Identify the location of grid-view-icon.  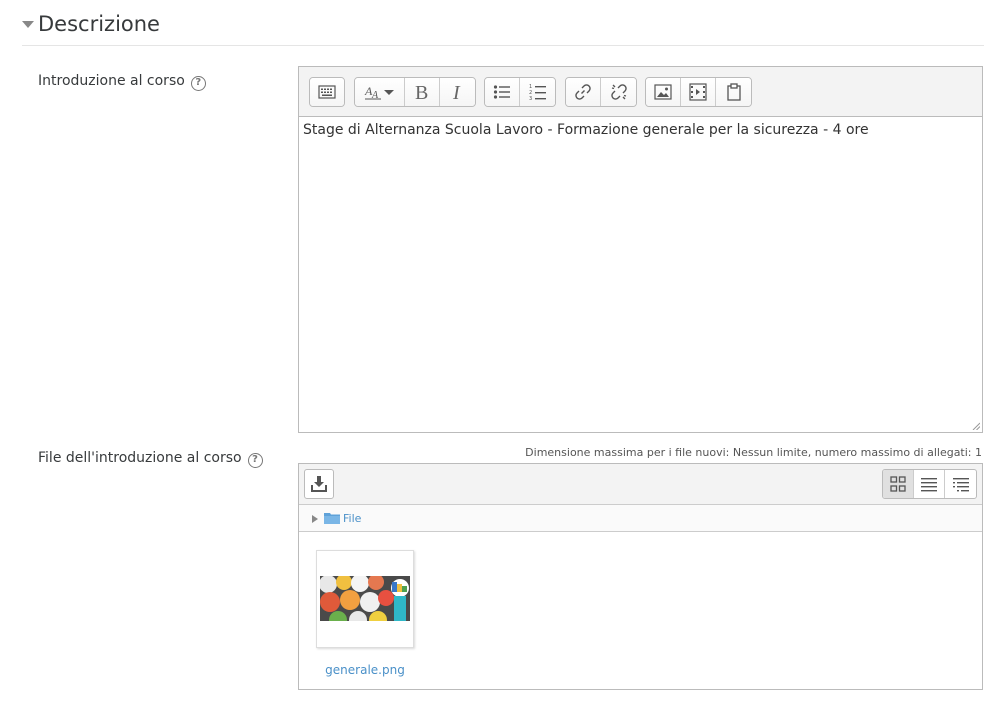
(898, 484).